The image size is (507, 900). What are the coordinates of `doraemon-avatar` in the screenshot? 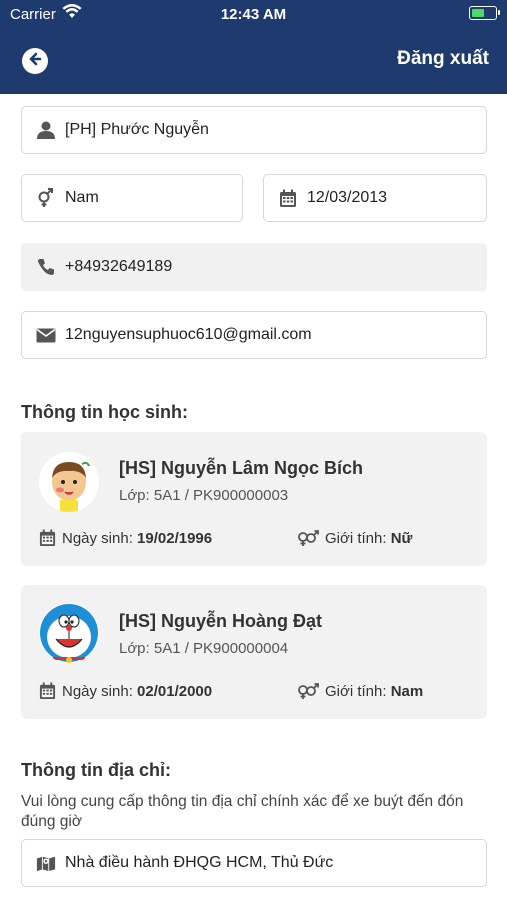 It's located at (69, 633).